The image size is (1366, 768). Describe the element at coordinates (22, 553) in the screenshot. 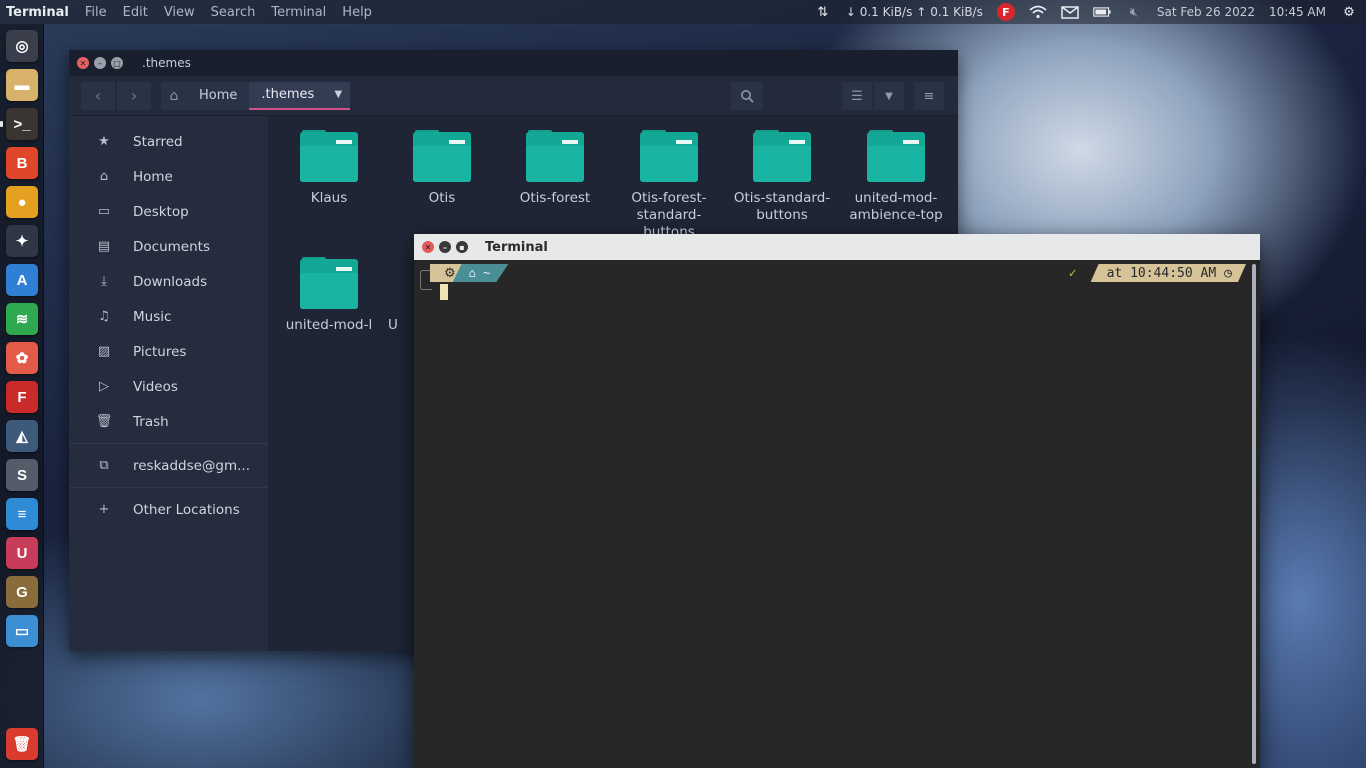

I see `launcher-app-u-icon: U` at that location.